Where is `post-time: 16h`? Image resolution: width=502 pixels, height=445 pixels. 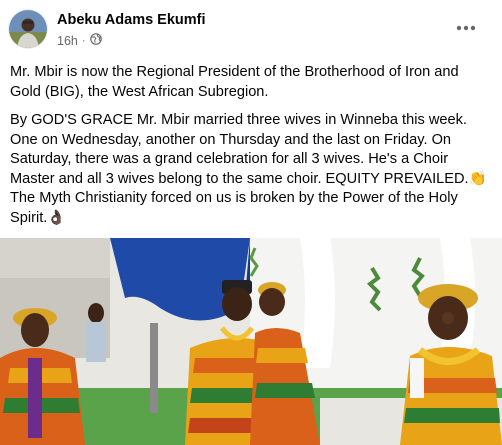
post-time: 16h is located at coordinates (67, 41).